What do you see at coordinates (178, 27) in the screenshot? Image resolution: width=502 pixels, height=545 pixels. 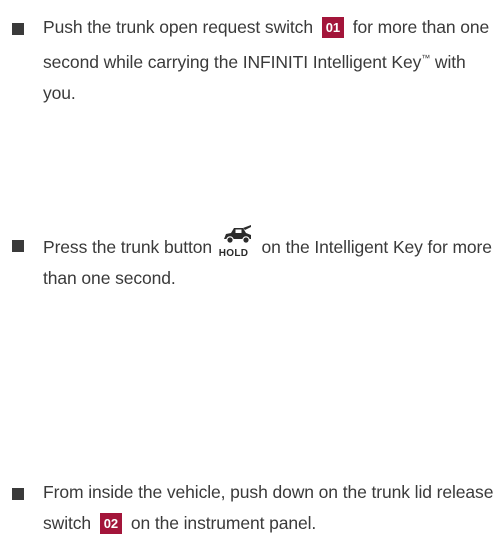 I see `text-segment: Push the trunk open request switch` at bounding box center [178, 27].